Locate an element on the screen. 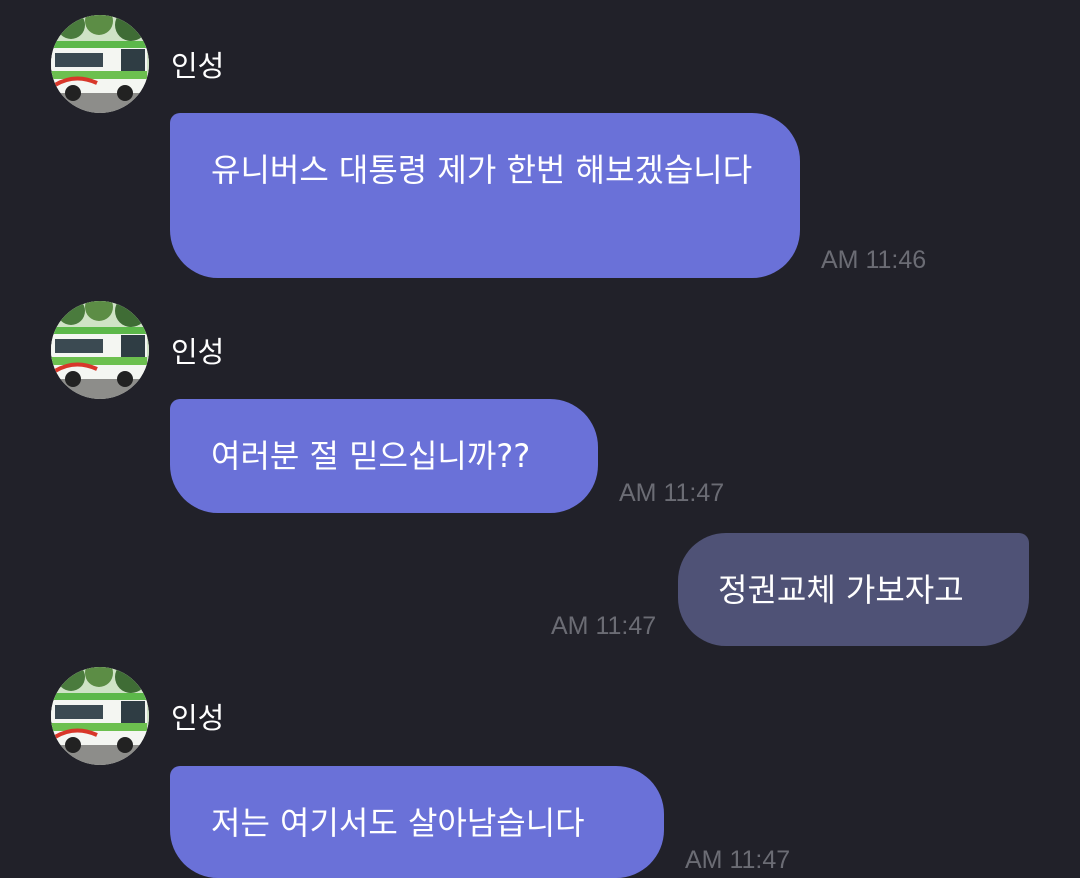  message-timestamp: AM 11:46 is located at coordinates (874, 260).